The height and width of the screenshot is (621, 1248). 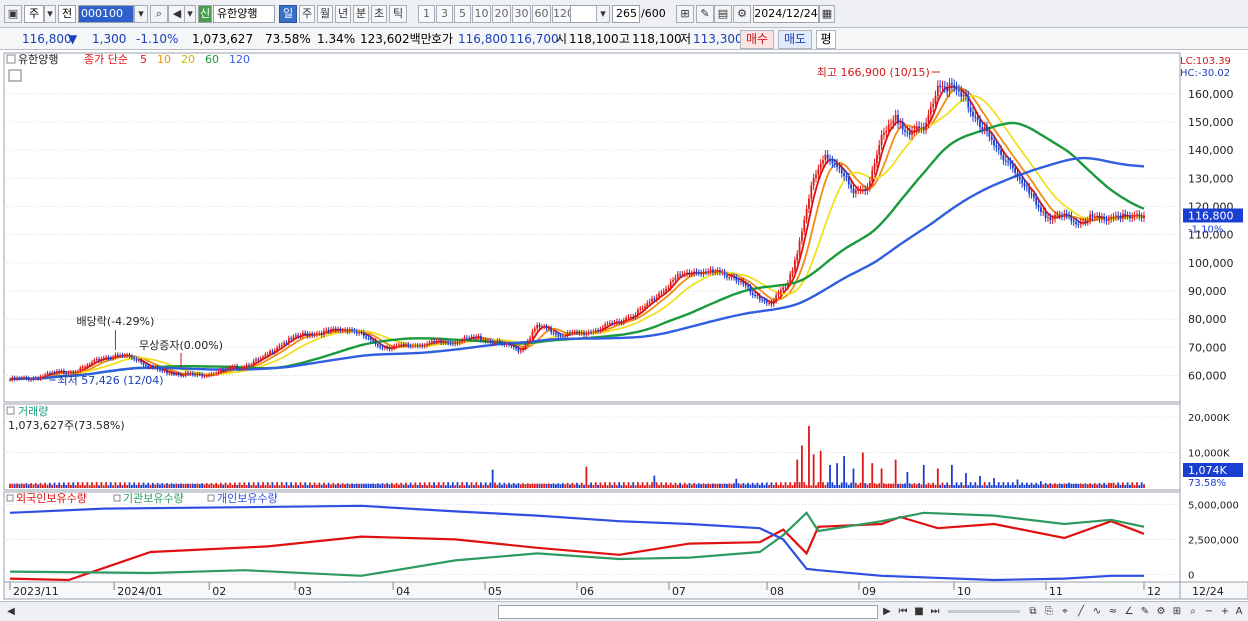 What do you see at coordinates (887, 612) in the screenshot?
I see `scroll-right-icon: ▶` at bounding box center [887, 612].